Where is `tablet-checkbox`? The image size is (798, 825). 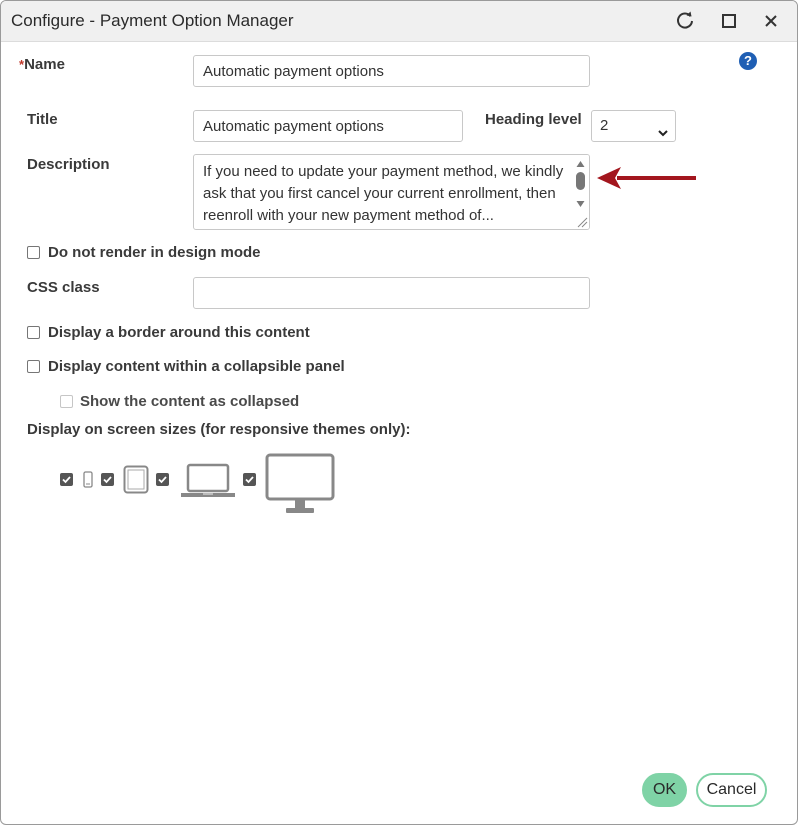 tablet-checkbox is located at coordinates (107, 479).